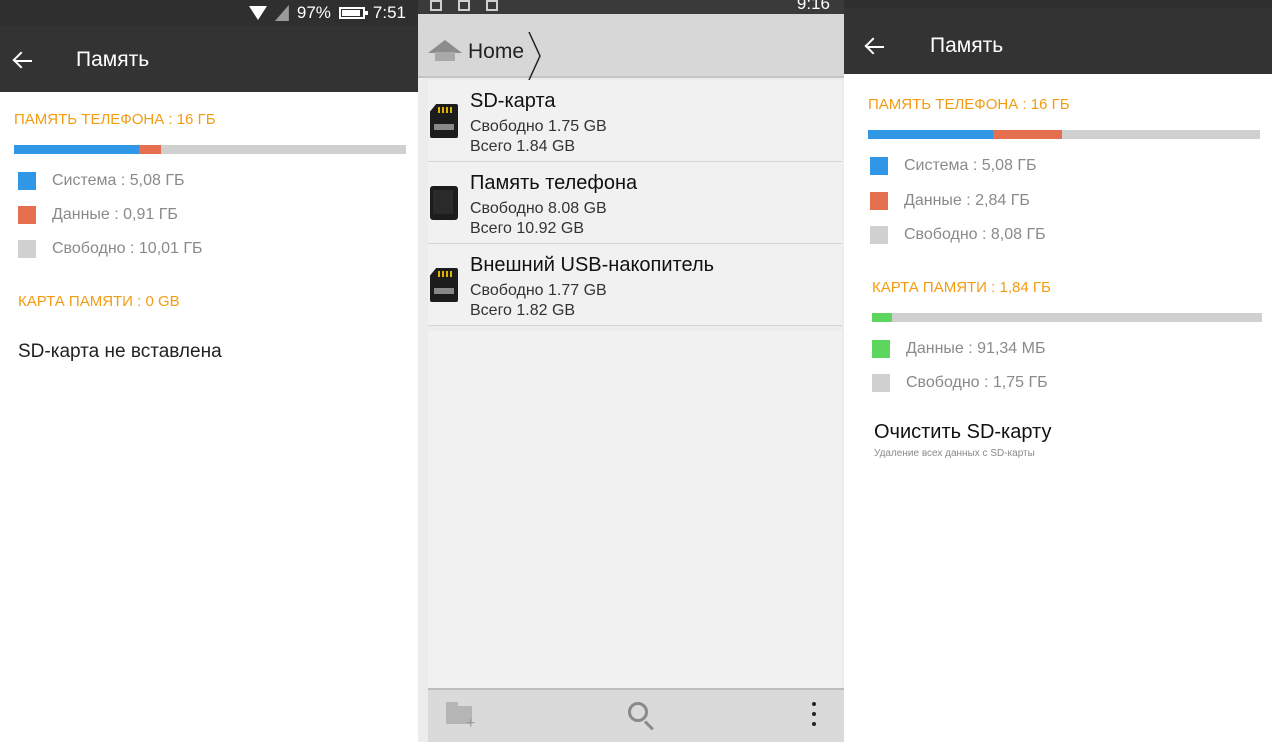  I want to click on breadcrumb-home: Home, so click(496, 52).